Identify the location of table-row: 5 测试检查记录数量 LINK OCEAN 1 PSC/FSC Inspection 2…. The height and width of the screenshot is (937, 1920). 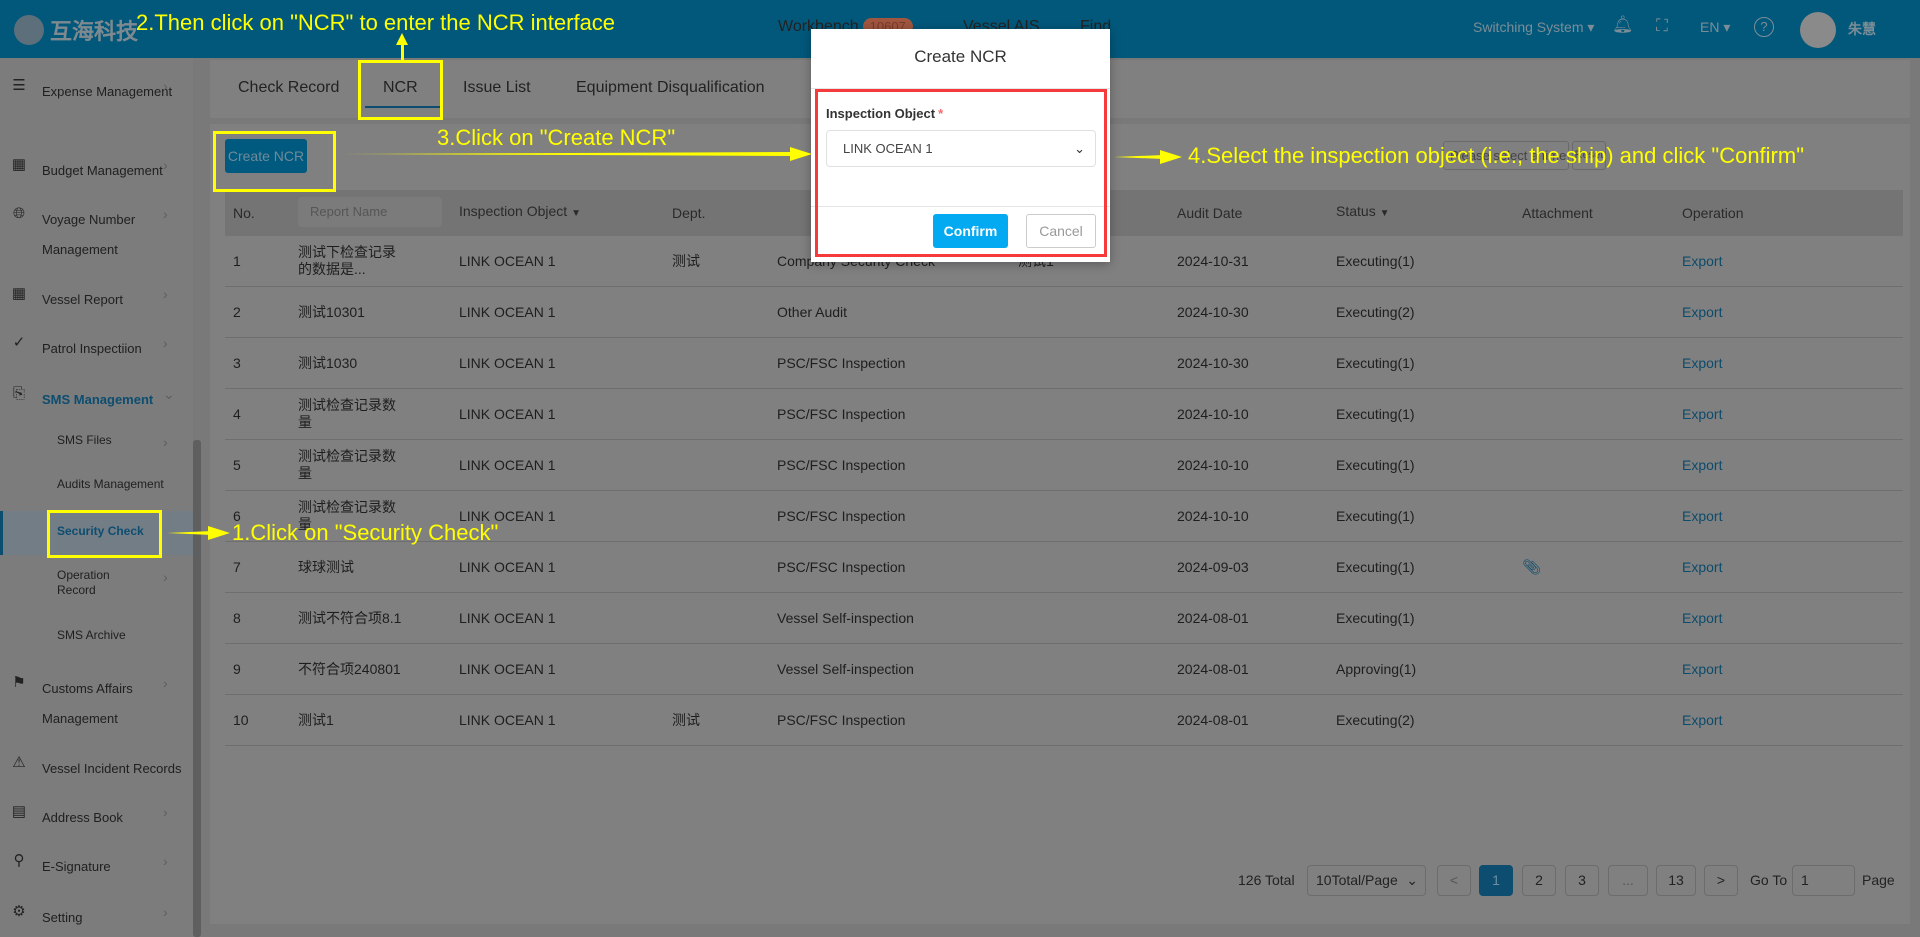
(1064, 465).